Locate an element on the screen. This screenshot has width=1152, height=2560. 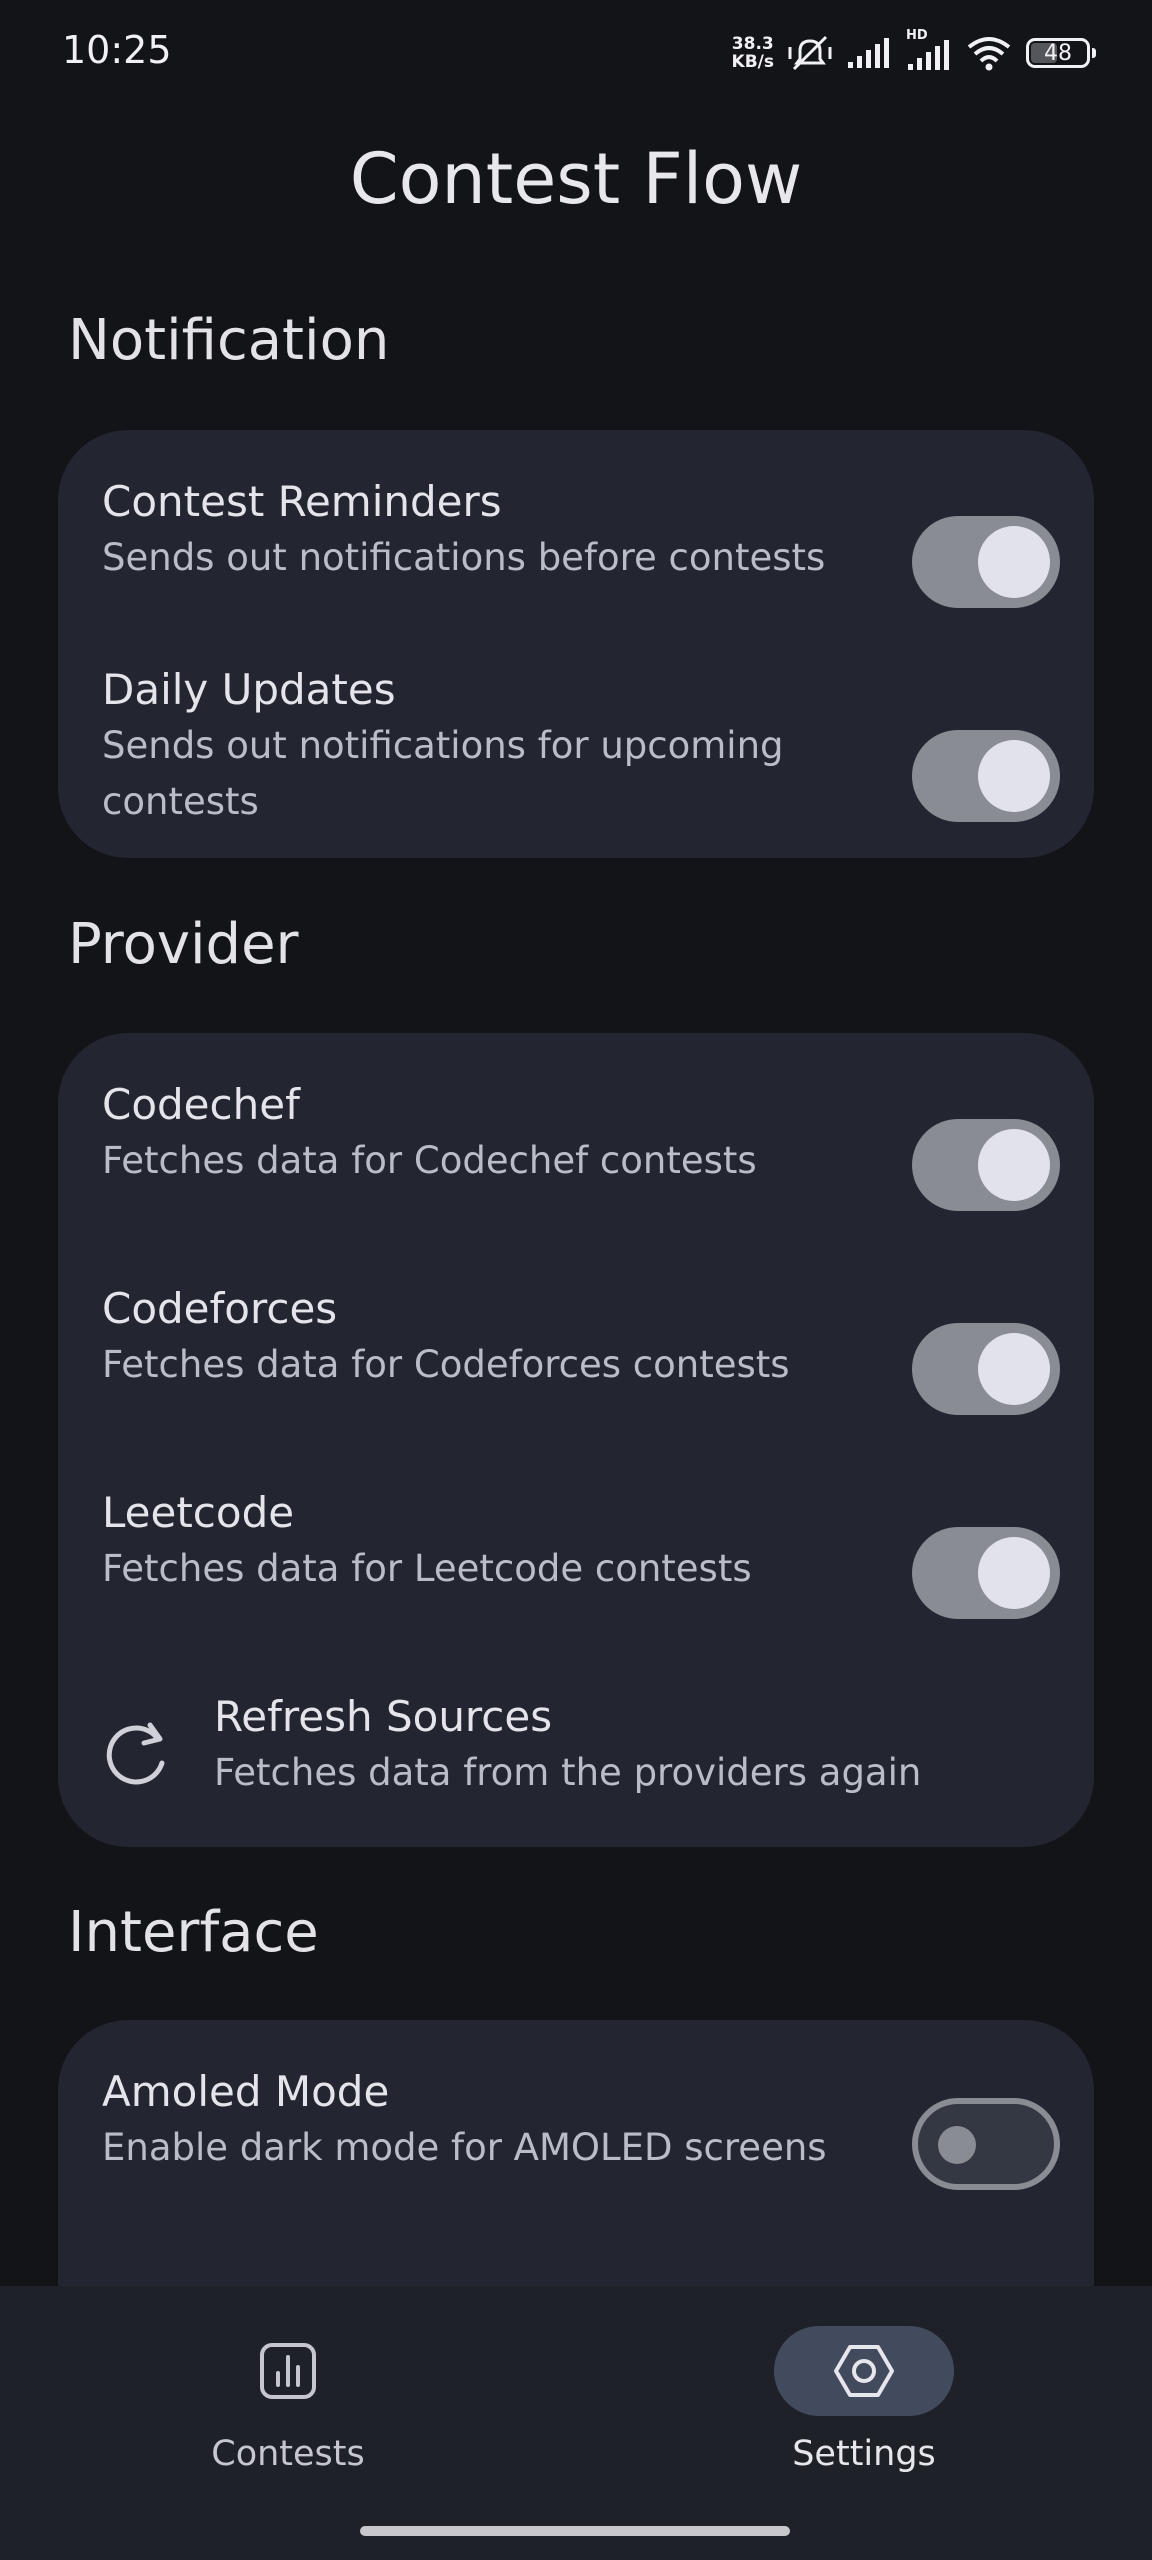
bottom-navigation-bar: Contests Settings is located at coordinates (576, 2423).